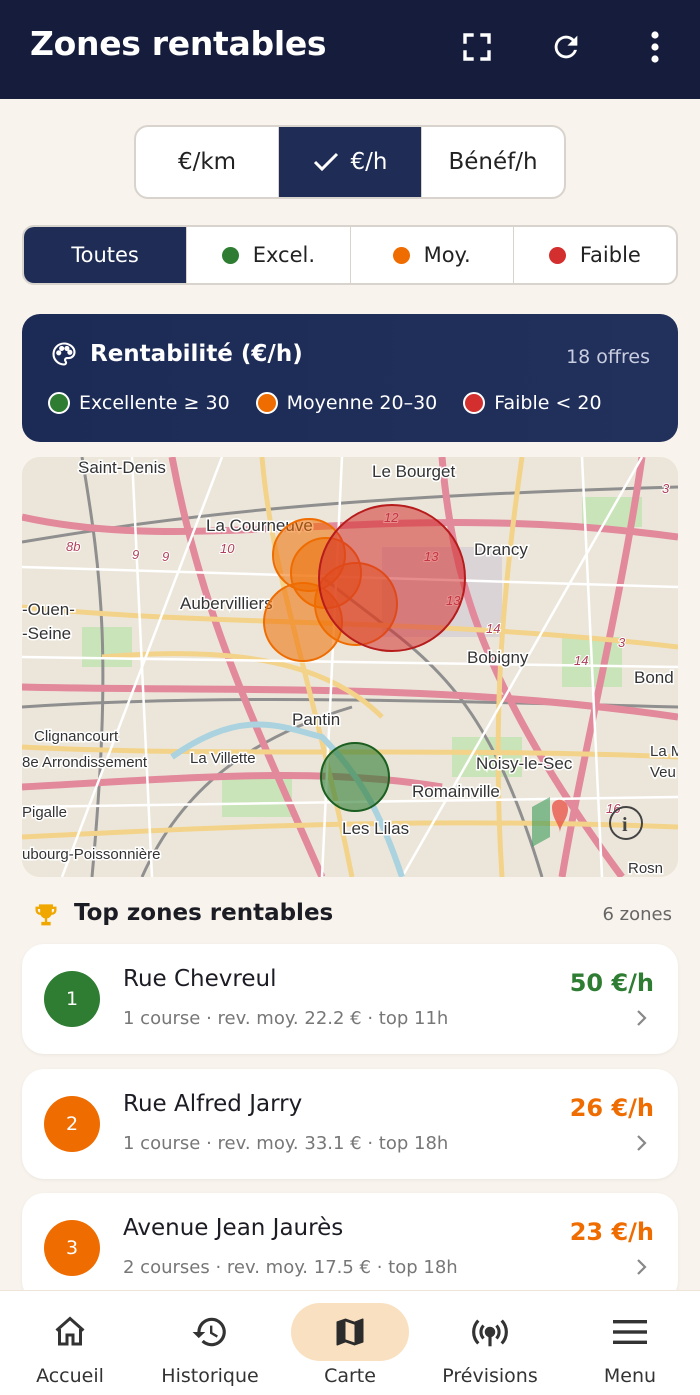 This screenshot has height=1395, width=700. What do you see at coordinates (72, 1248) in the screenshot?
I see `rank-badge: 3` at bounding box center [72, 1248].